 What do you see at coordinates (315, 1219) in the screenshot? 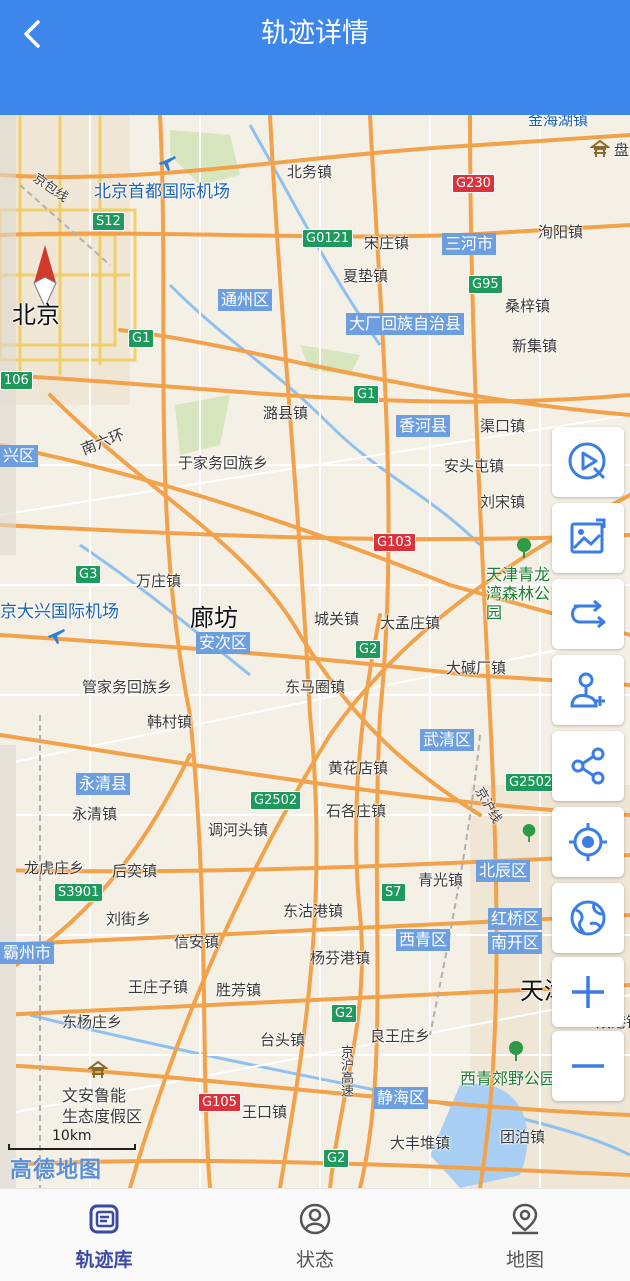
I see `person-icon` at bounding box center [315, 1219].